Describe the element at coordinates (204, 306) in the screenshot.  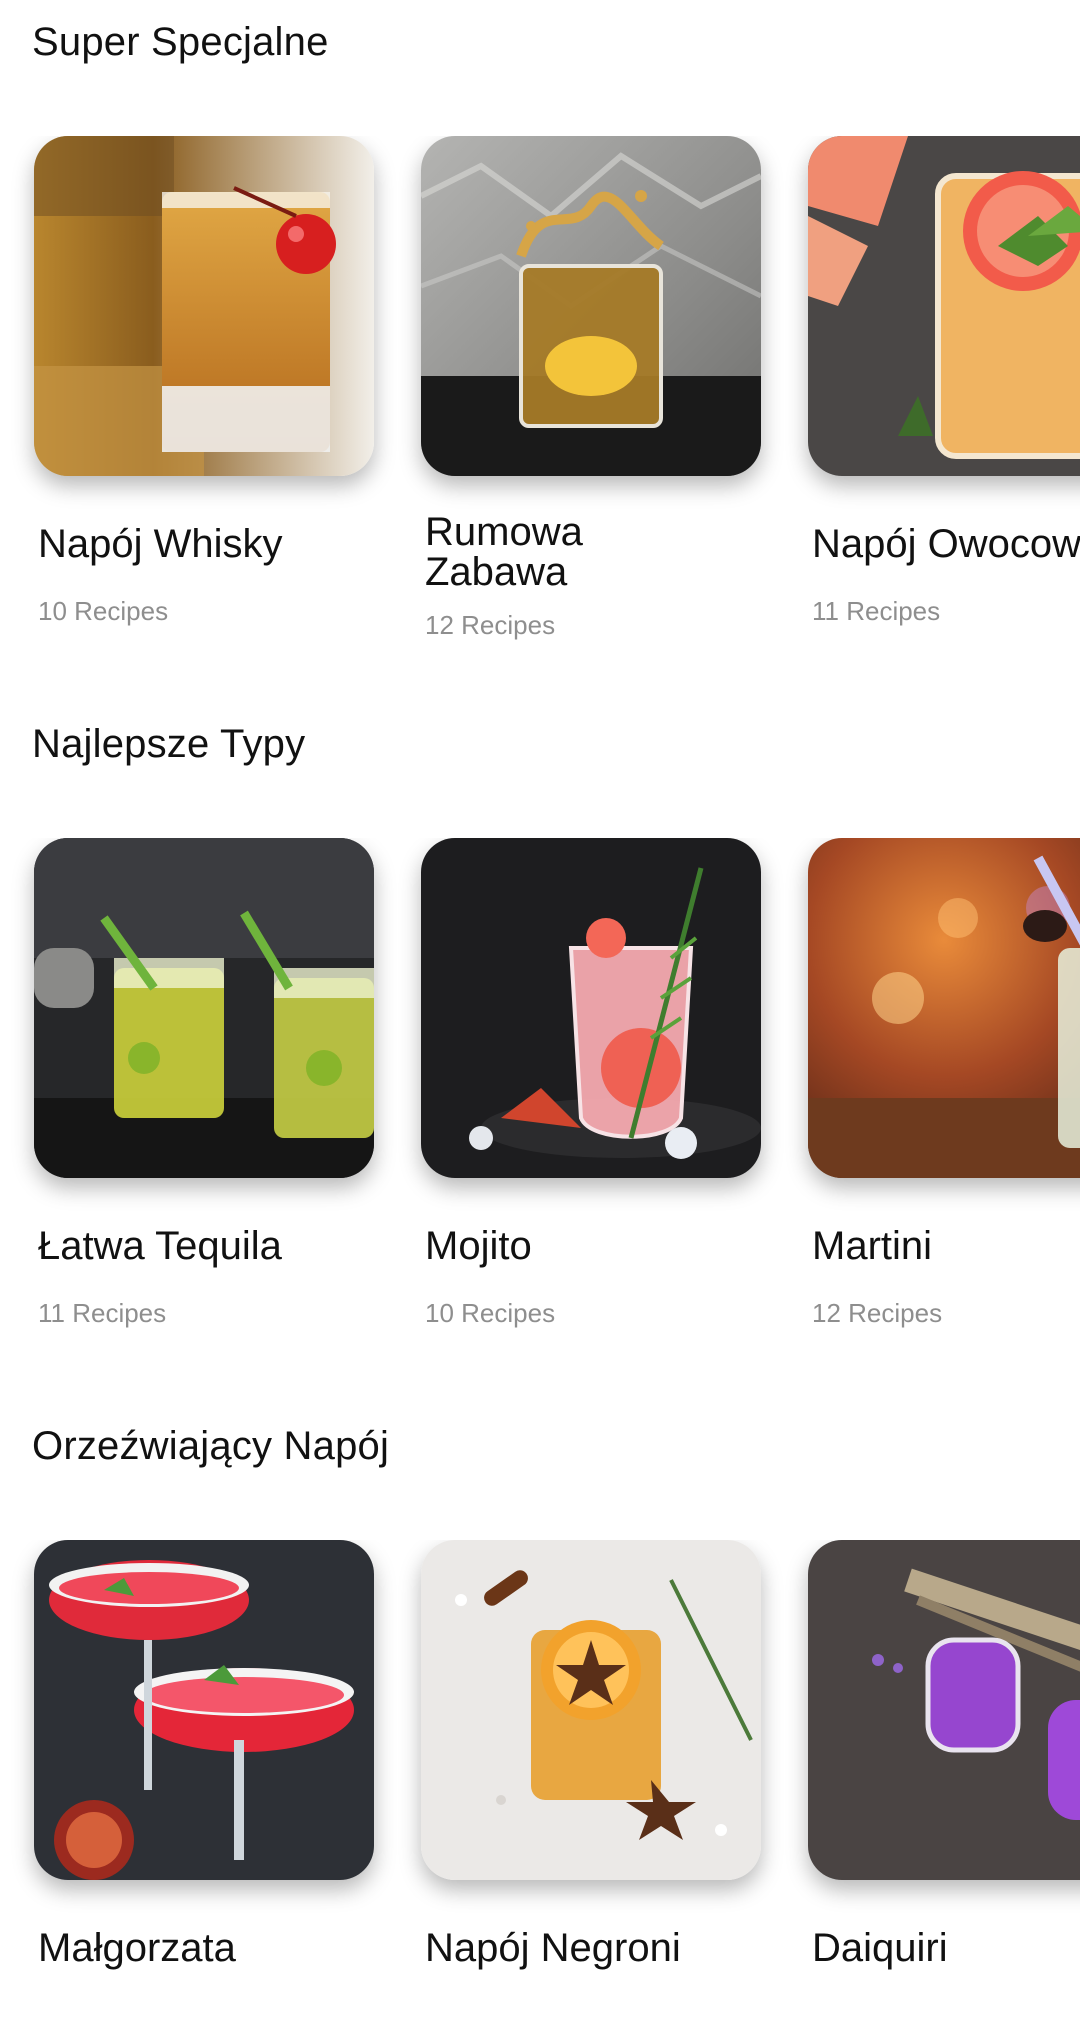
I see `whisky-drink-image` at that location.